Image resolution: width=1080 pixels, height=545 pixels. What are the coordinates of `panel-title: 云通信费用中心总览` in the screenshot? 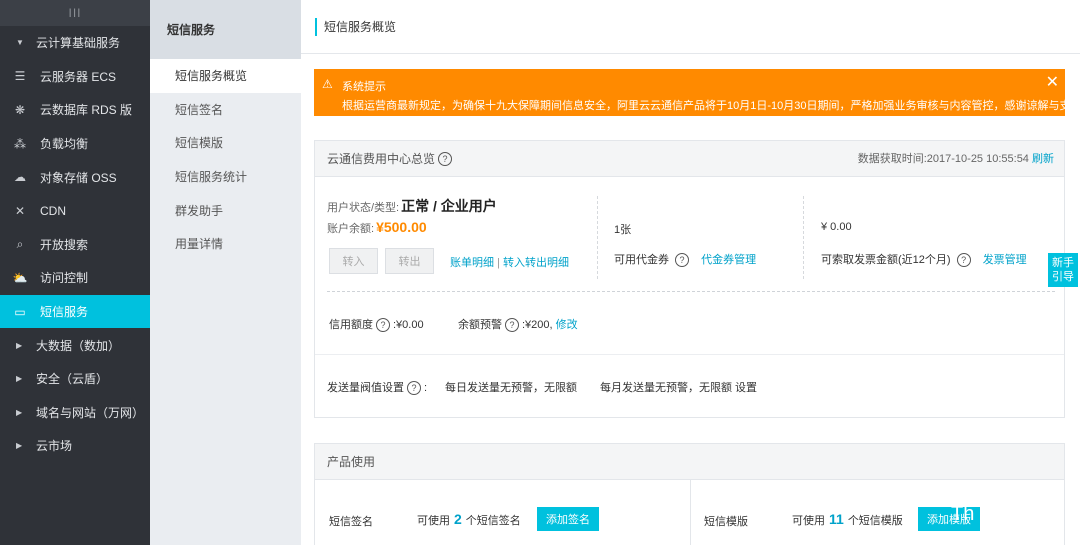 It's located at (381, 159).